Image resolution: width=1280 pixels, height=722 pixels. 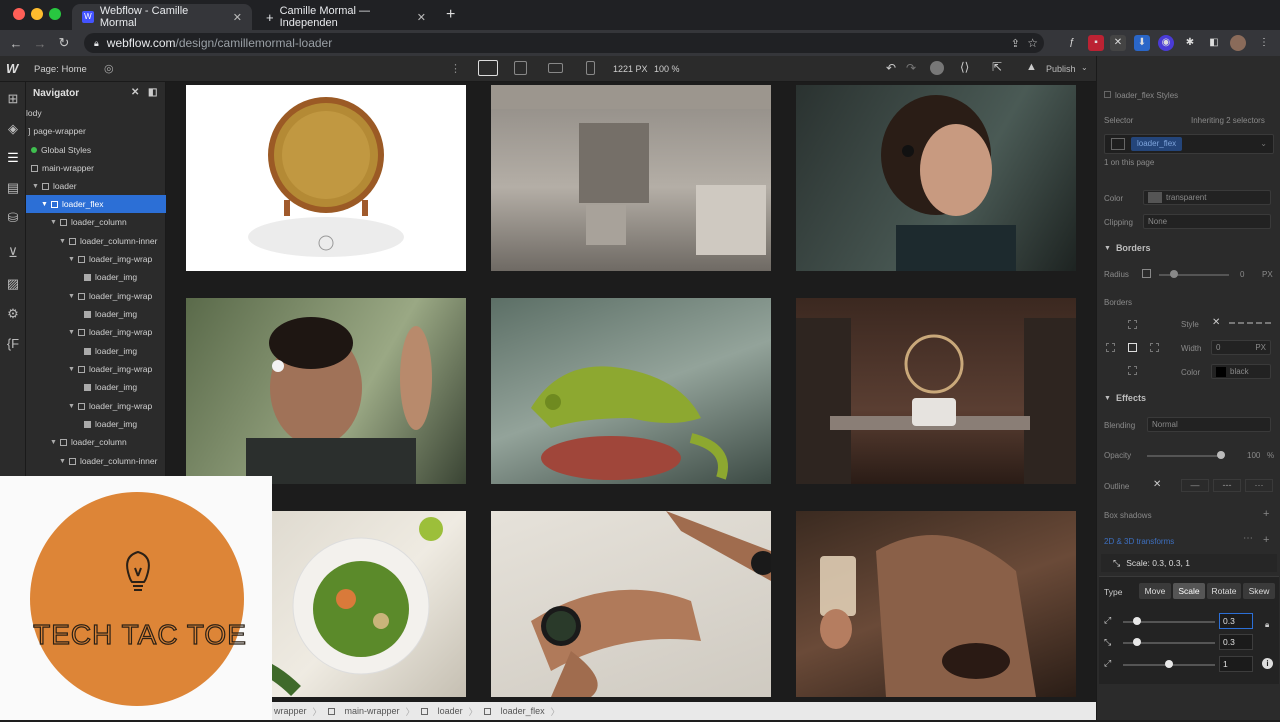 I want to click on inheriting-label: Inheriting 2 selectors, so click(x=1228, y=120).